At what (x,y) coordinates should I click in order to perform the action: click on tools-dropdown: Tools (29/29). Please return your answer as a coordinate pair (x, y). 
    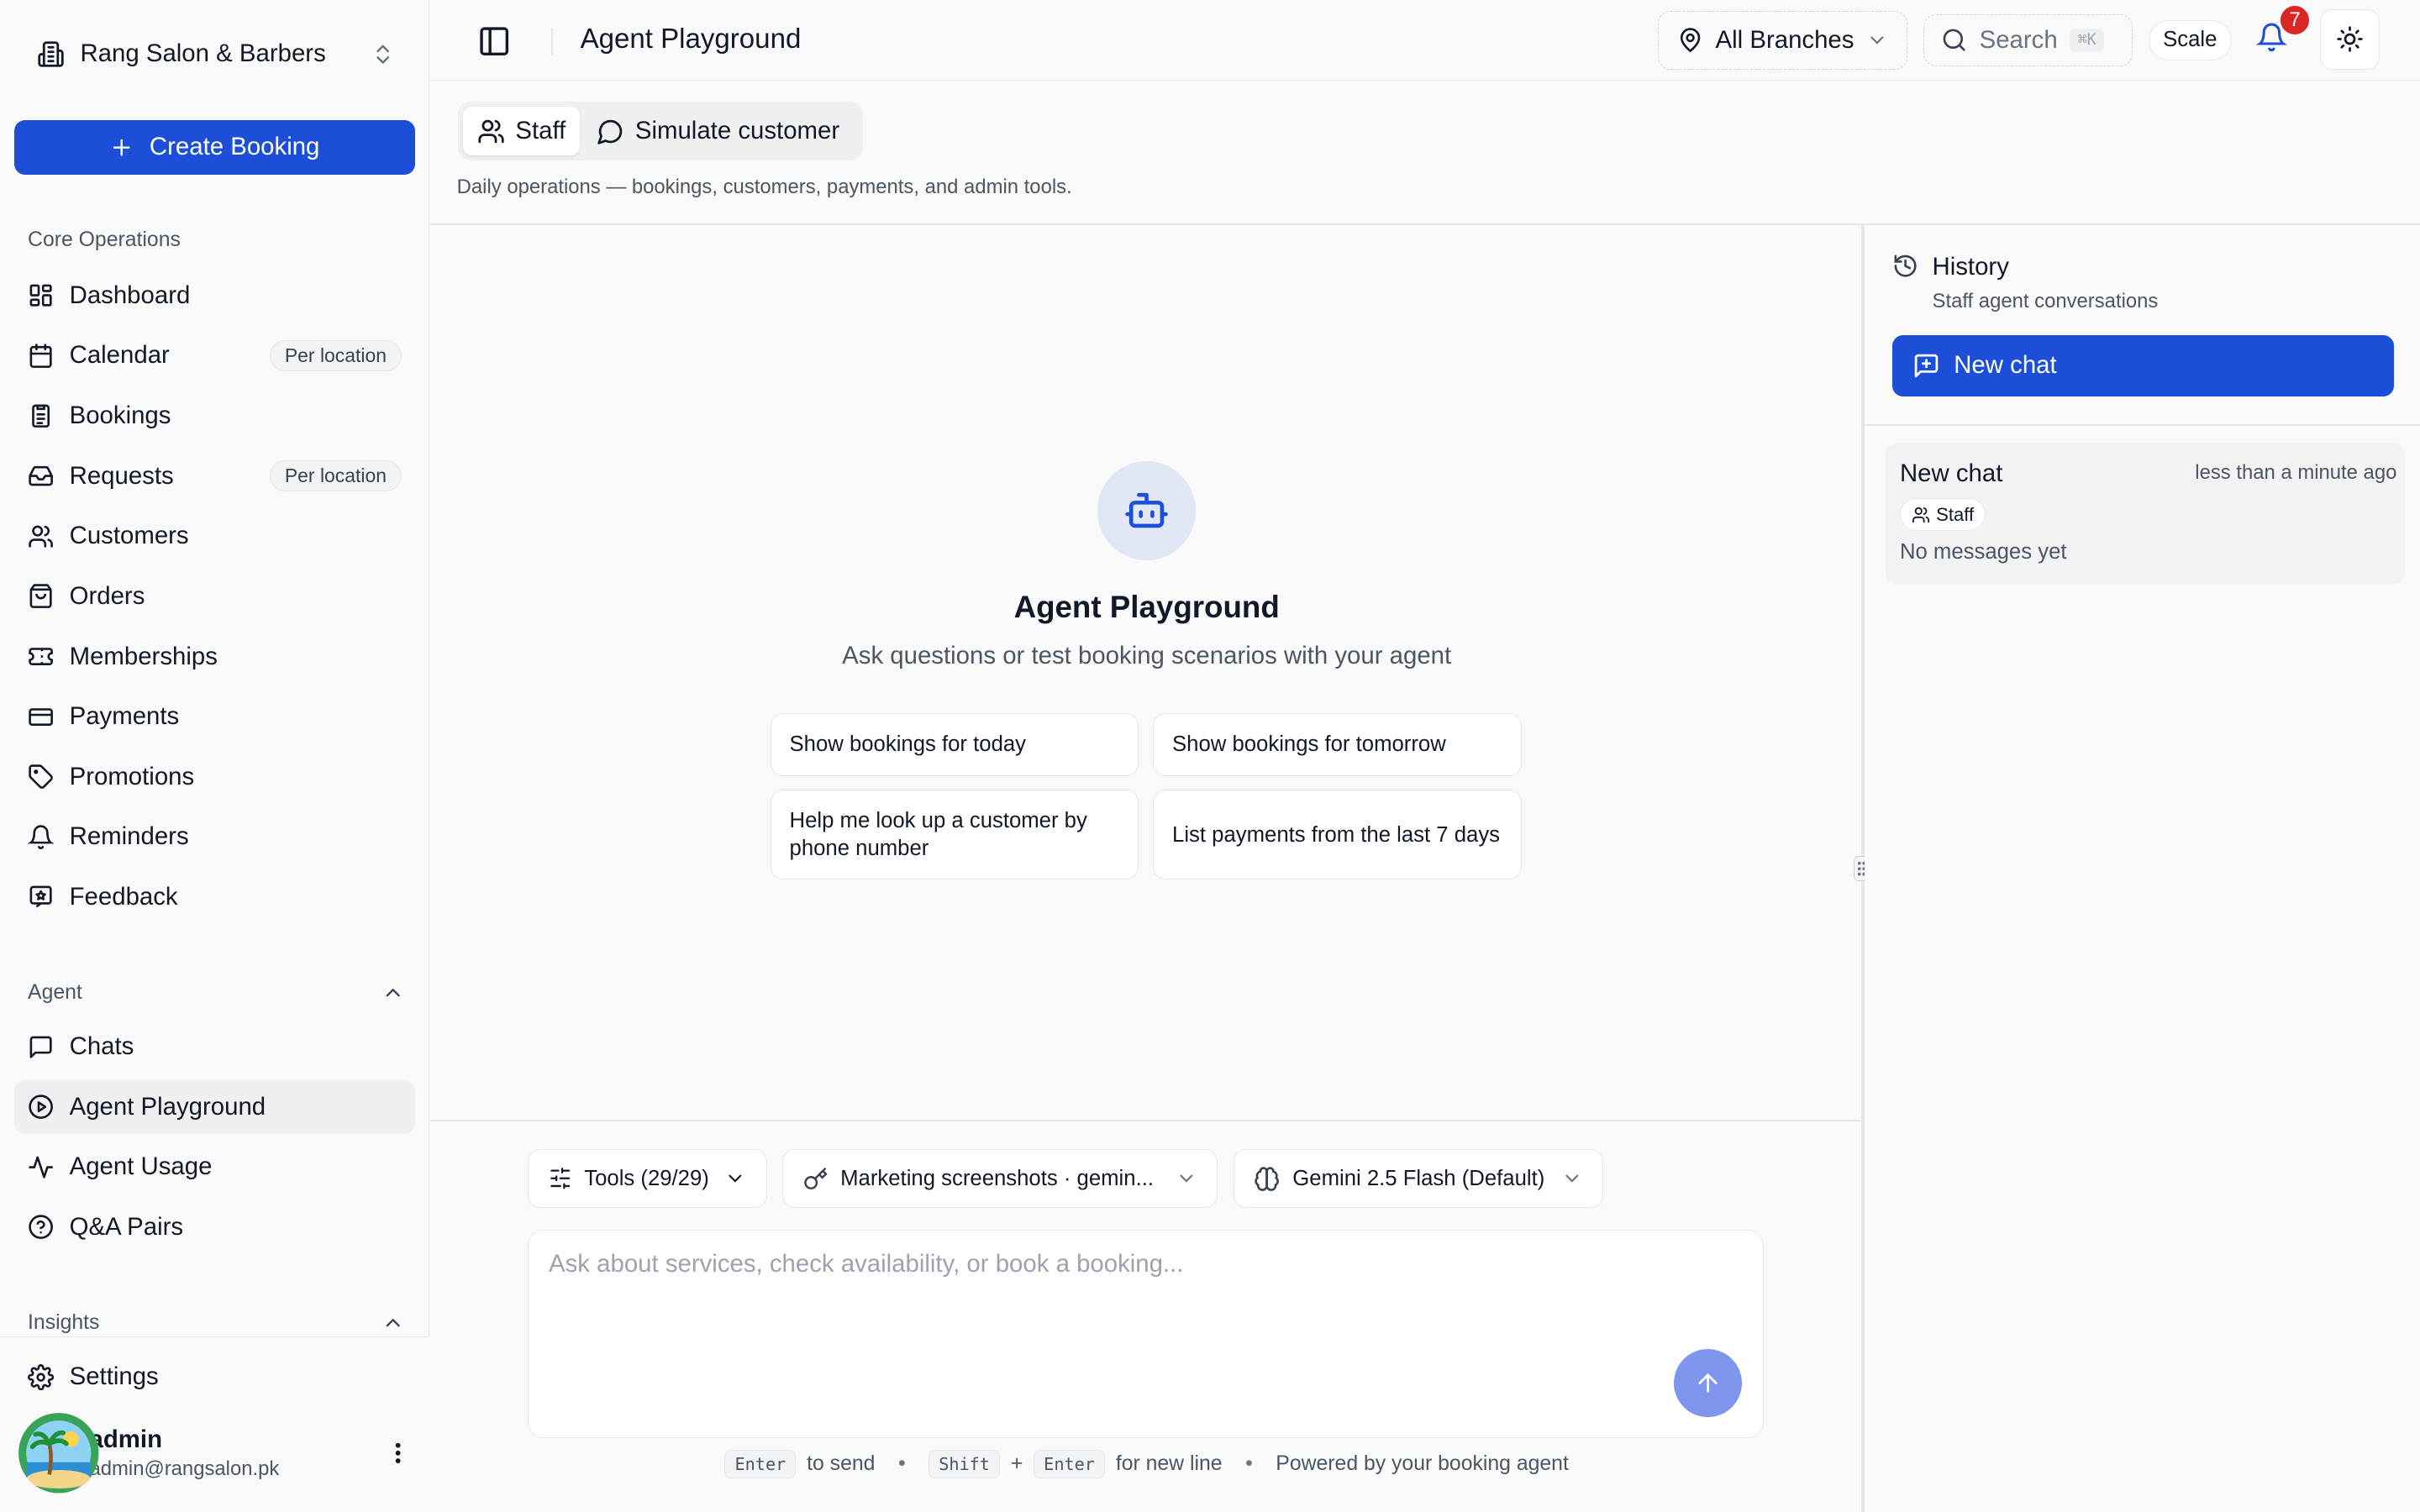
    Looking at the image, I should click on (647, 1179).